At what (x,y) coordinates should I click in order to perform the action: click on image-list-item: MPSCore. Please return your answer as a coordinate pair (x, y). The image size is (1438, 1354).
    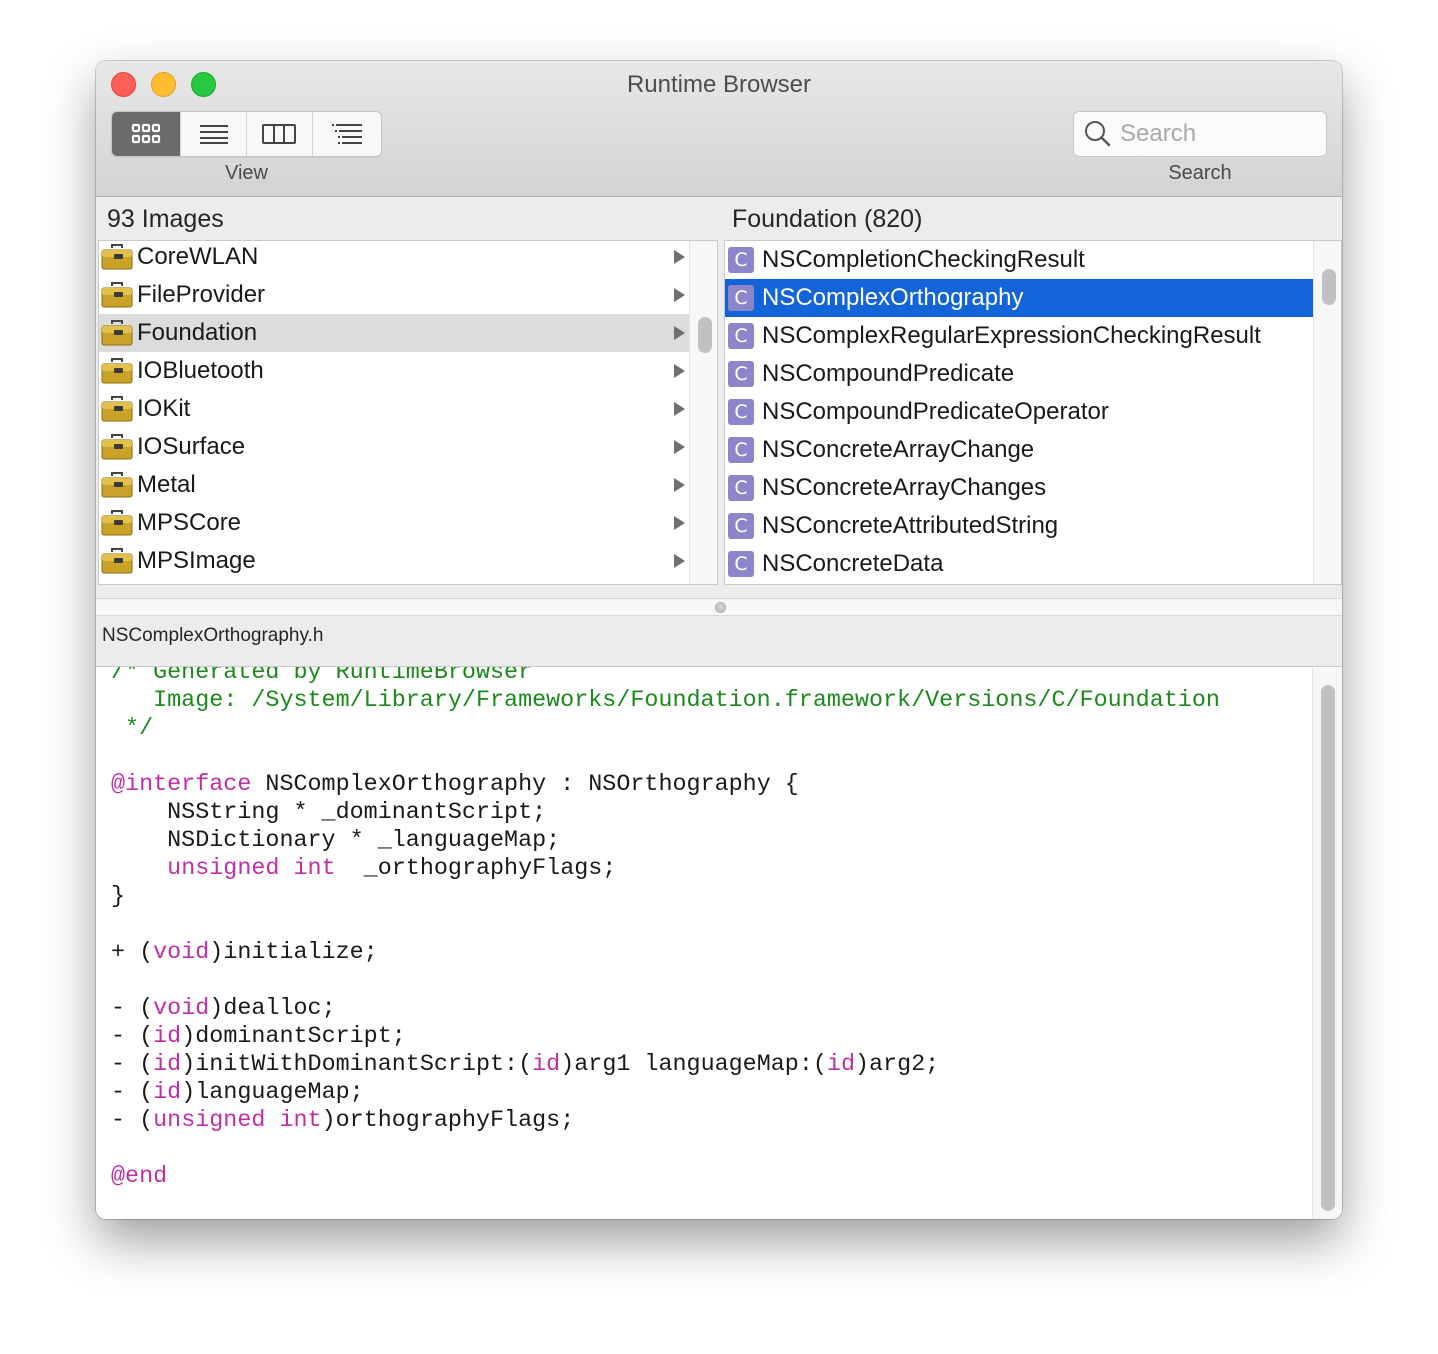
    Looking at the image, I should click on (394, 523).